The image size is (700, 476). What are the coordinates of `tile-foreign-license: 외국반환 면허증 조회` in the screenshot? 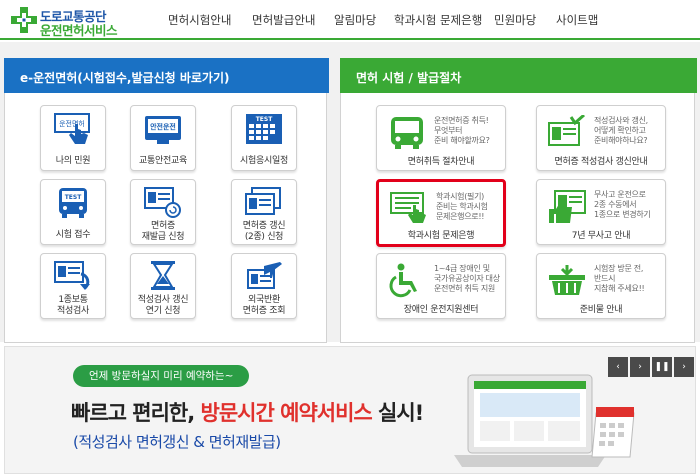 It's located at (264, 286).